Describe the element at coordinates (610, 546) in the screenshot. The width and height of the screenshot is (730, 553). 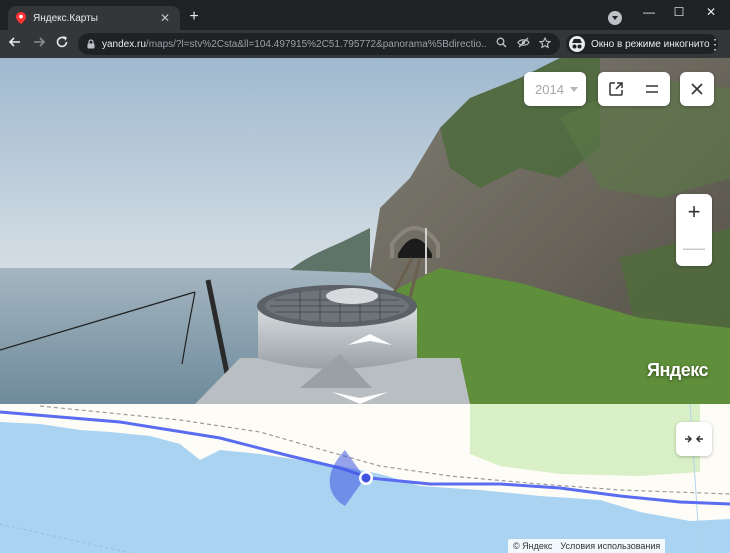
I see `terms-link: Условия использования` at that location.